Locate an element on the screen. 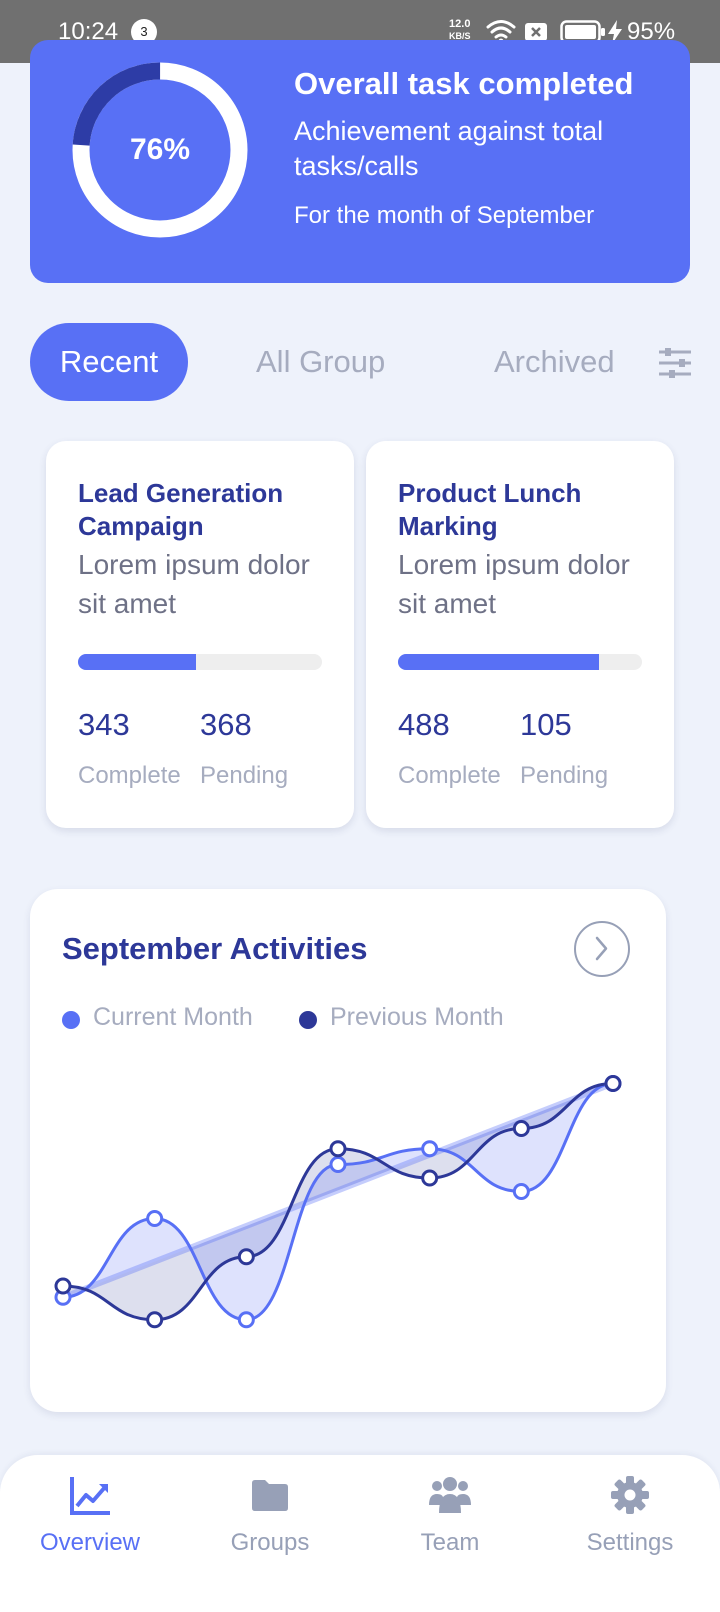 This screenshot has height=1612, width=720. network-speed: 12.0 KB/S is located at coordinates (460, 30).